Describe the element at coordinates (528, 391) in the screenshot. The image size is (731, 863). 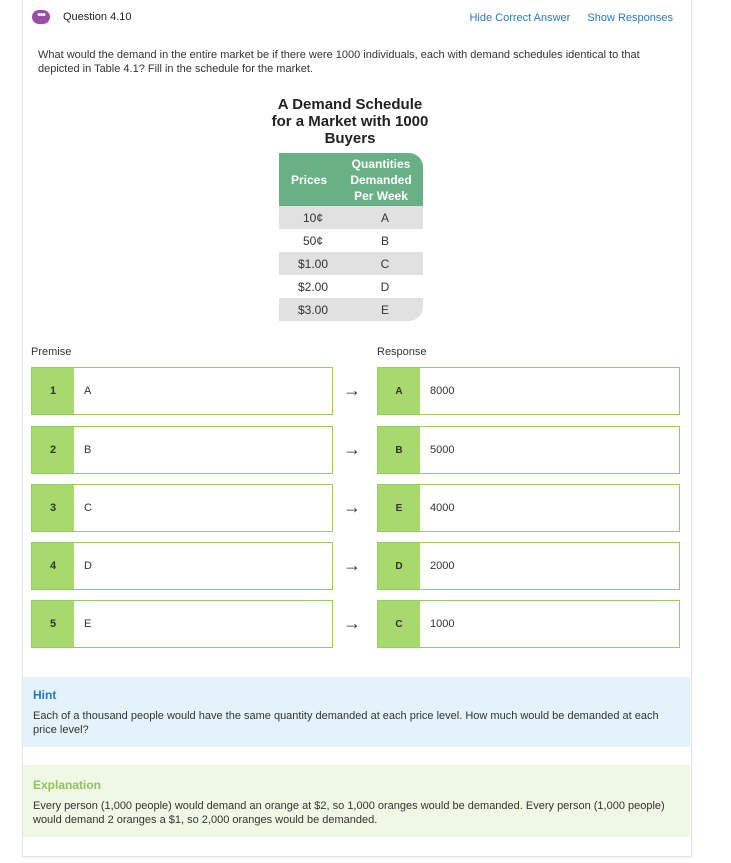
I see `response-row-1: A 8000` at that location.